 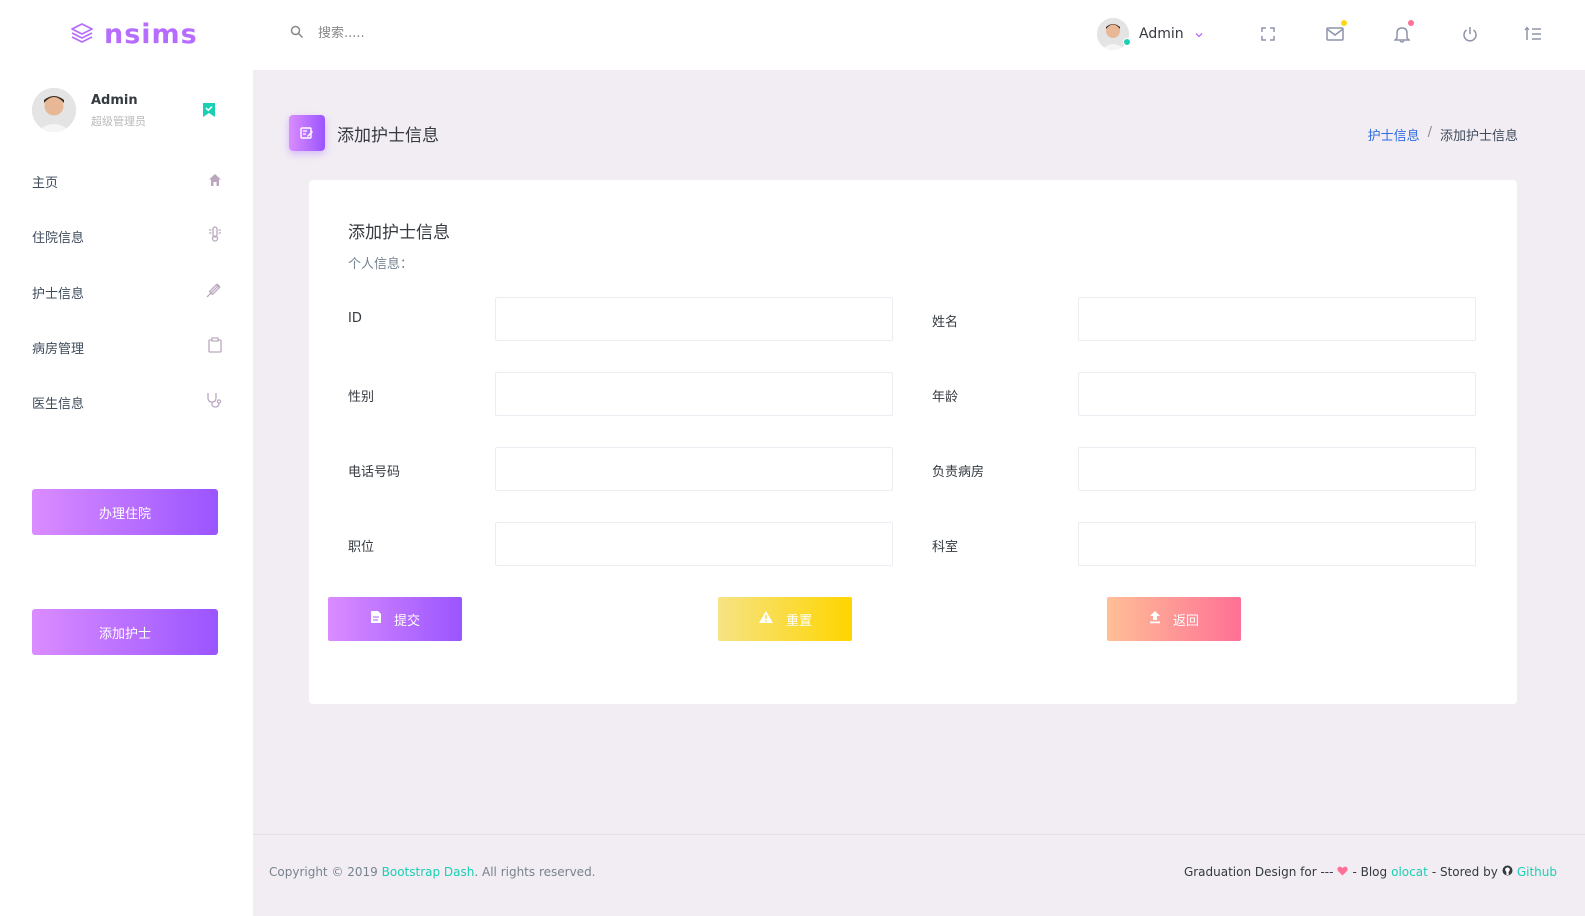 What do you see at coordinates (1258, 872) in the screenshot?
I see `design-text: Graduation Design for ---` at bounding box center [1258, 872].